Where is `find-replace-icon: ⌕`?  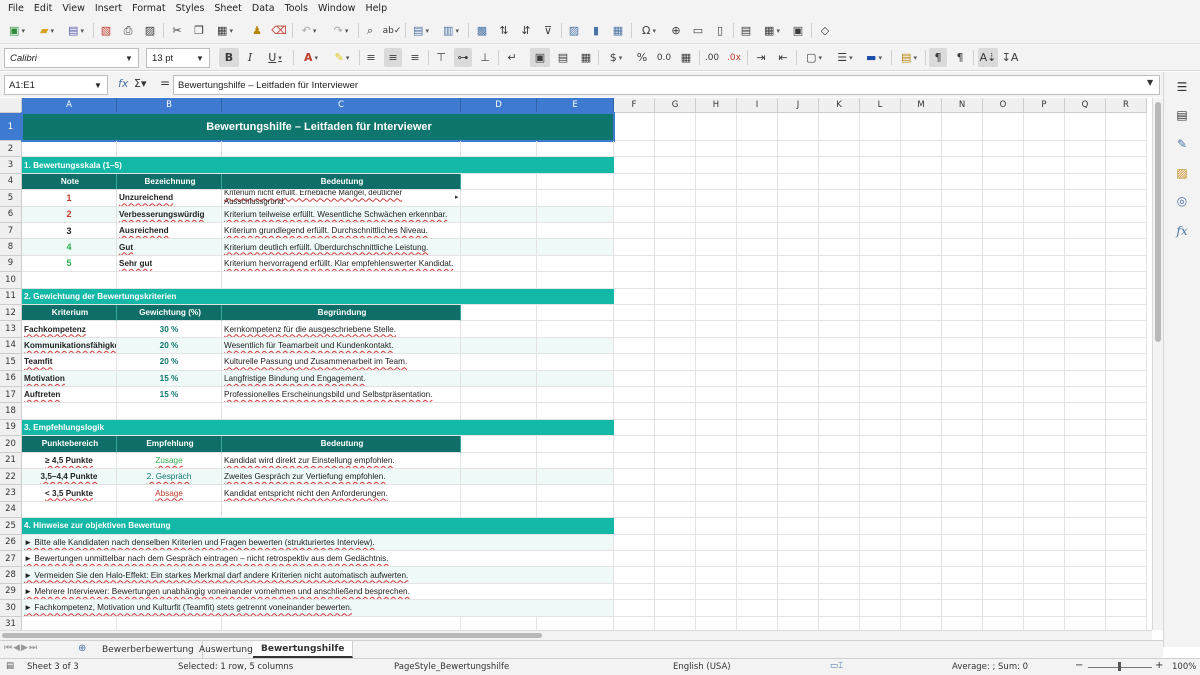
find-replace-icon: ⌕ is located at coordinates (370, 30).